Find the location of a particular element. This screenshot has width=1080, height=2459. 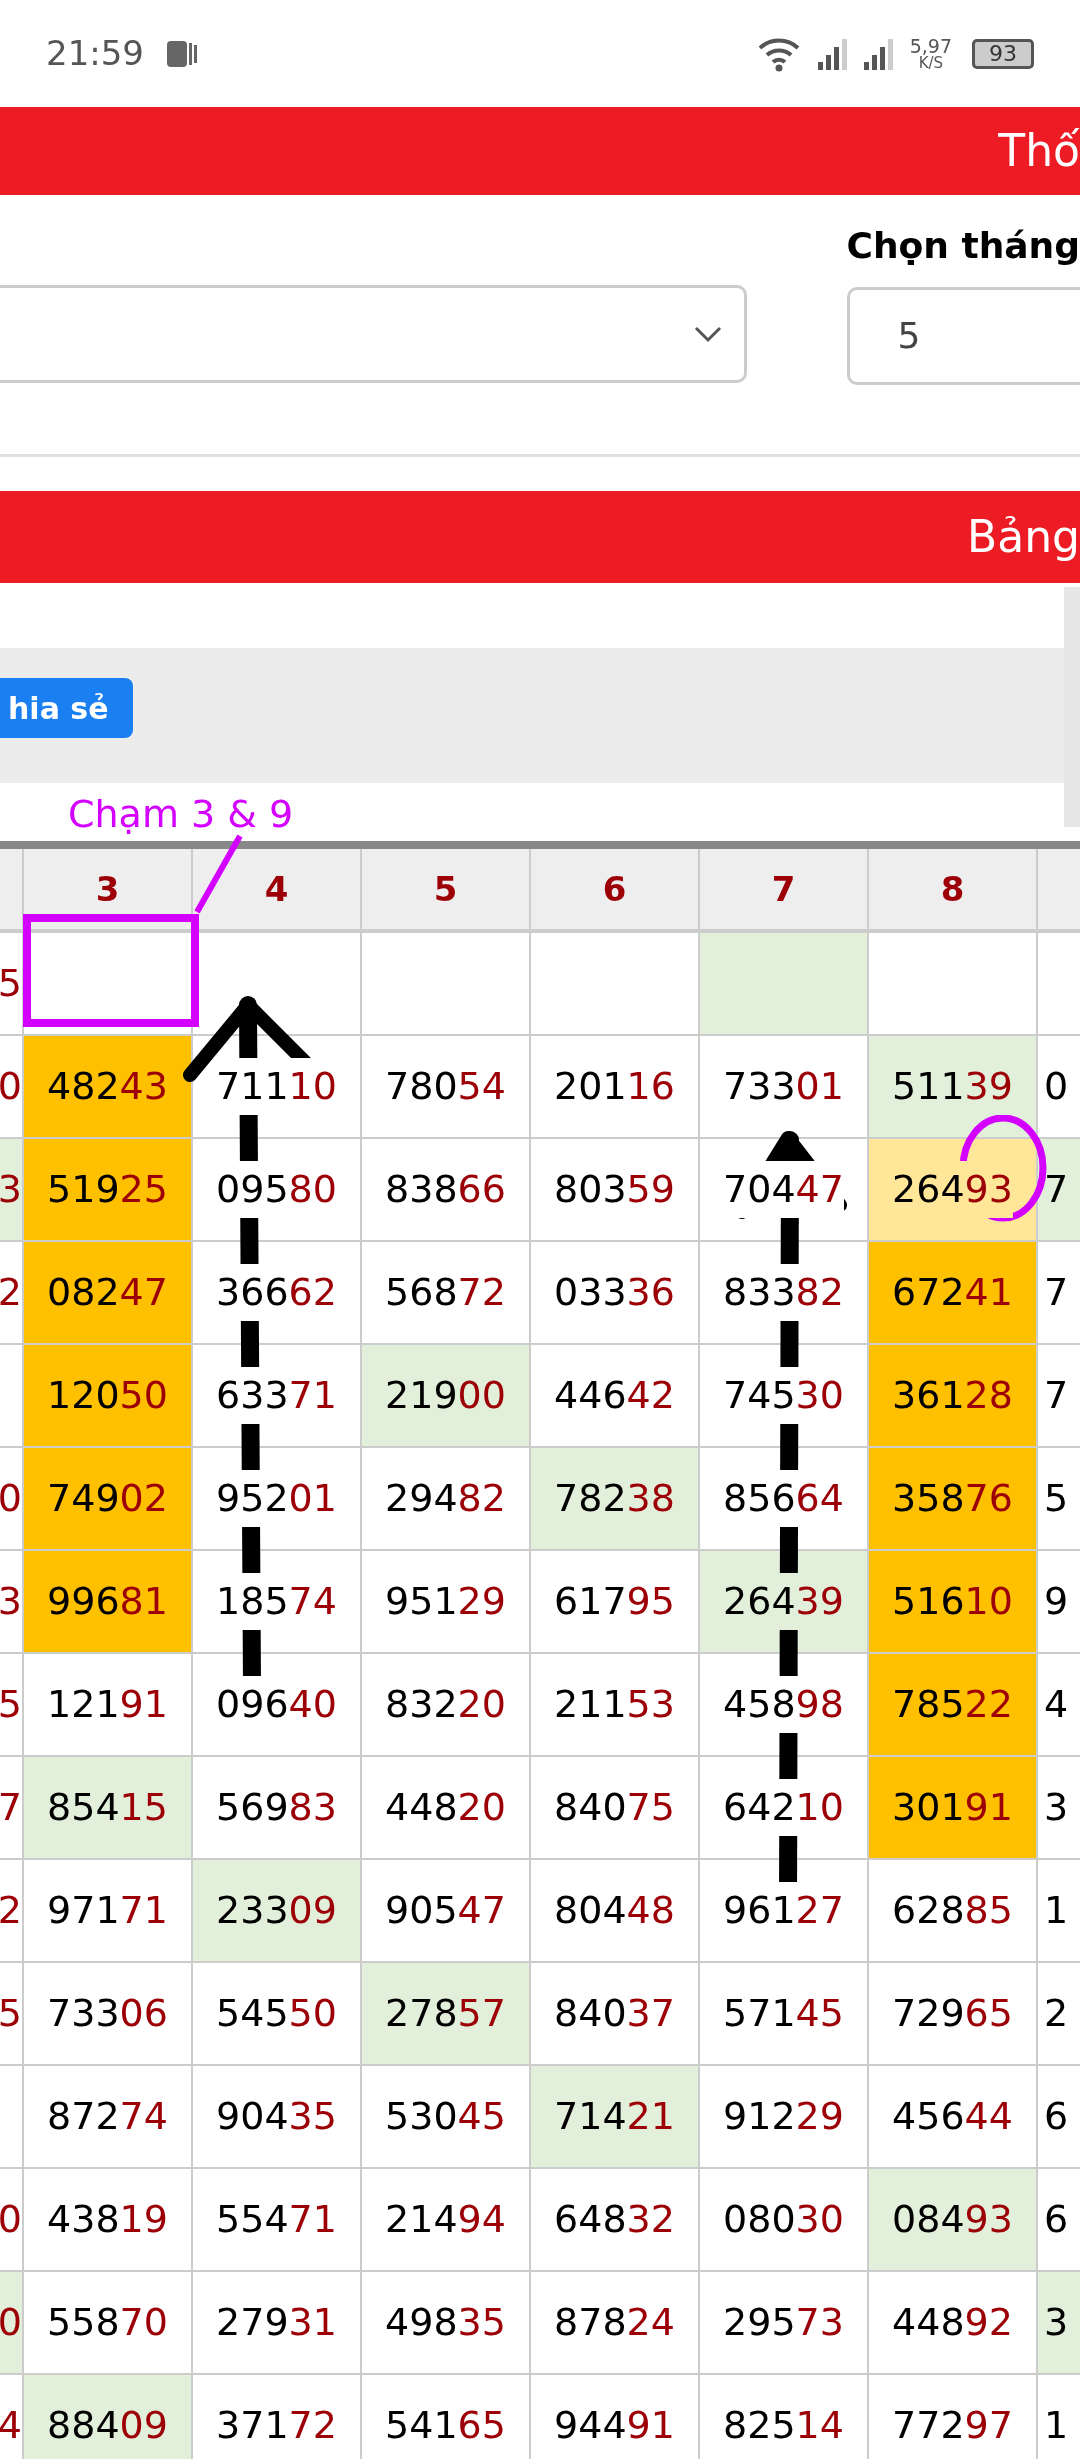

table-cell: 51610 is located at coordinates (953, 1602).